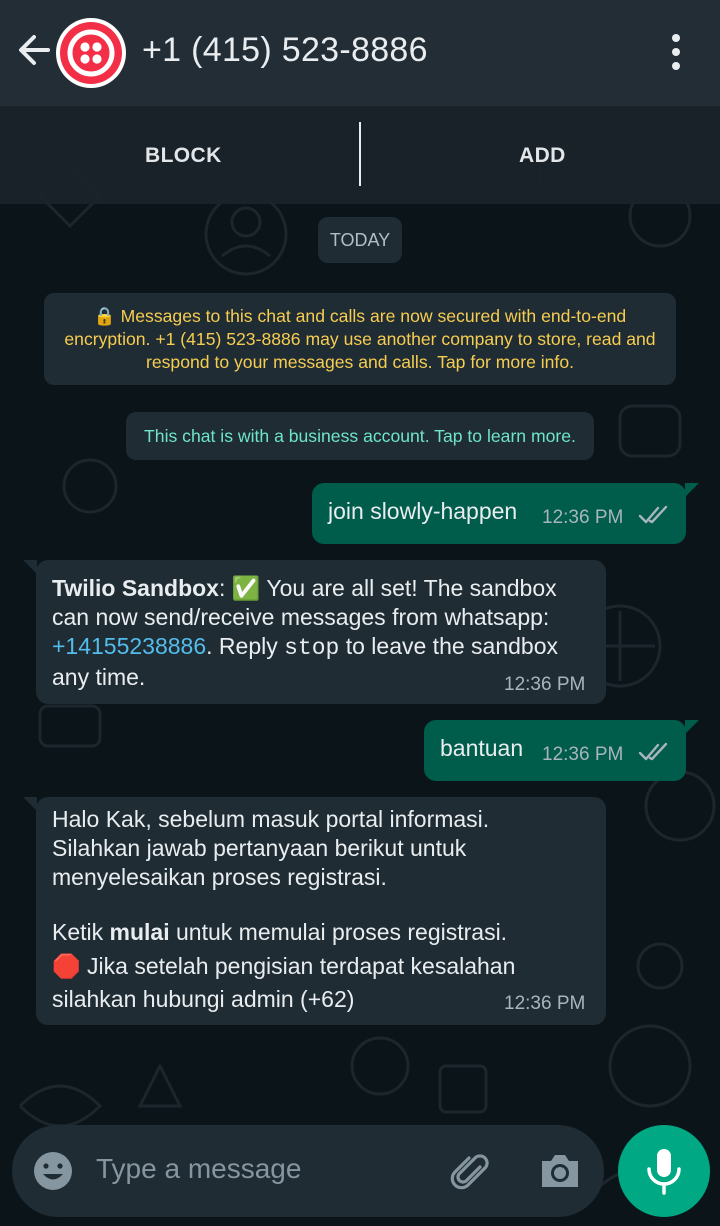  Describe the element at coordinates (246, 588) in the screenshot. I see `check-mark-emoji: ✅` at that location.